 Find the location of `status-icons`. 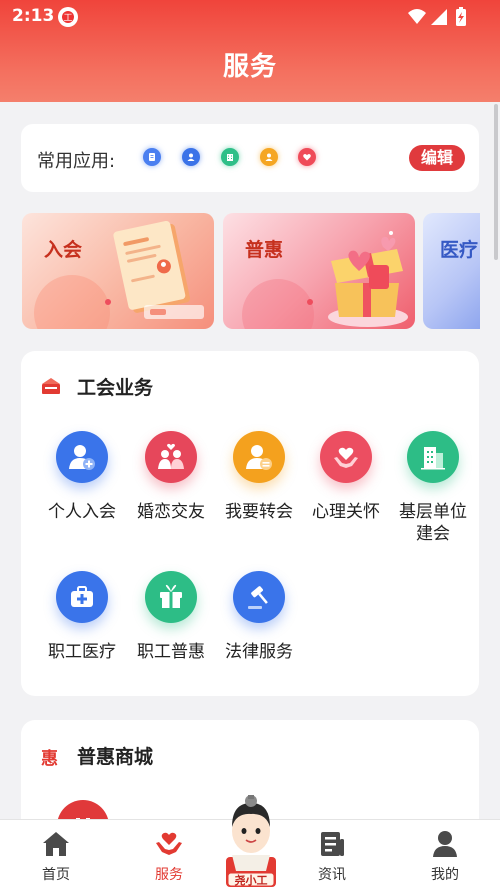

status-icons is located at coordinates (437, 16).